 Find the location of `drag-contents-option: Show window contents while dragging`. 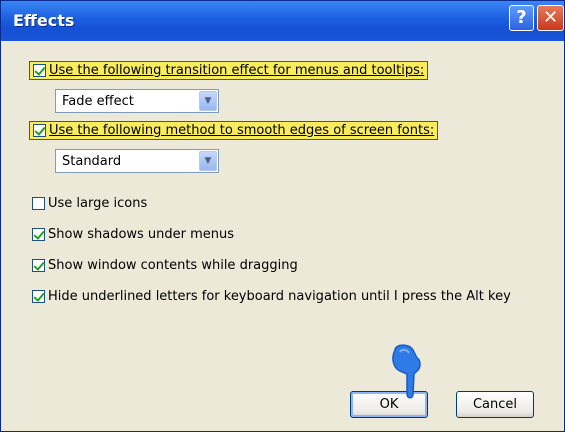

drag-contents-option: Show window contents while dragging is located at coordinates (165, 265).